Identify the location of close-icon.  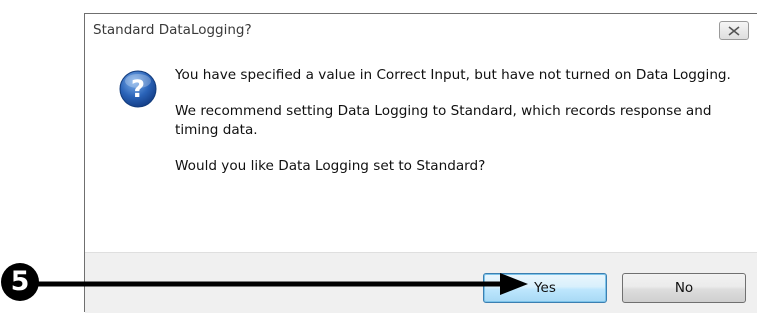
(734, 31).